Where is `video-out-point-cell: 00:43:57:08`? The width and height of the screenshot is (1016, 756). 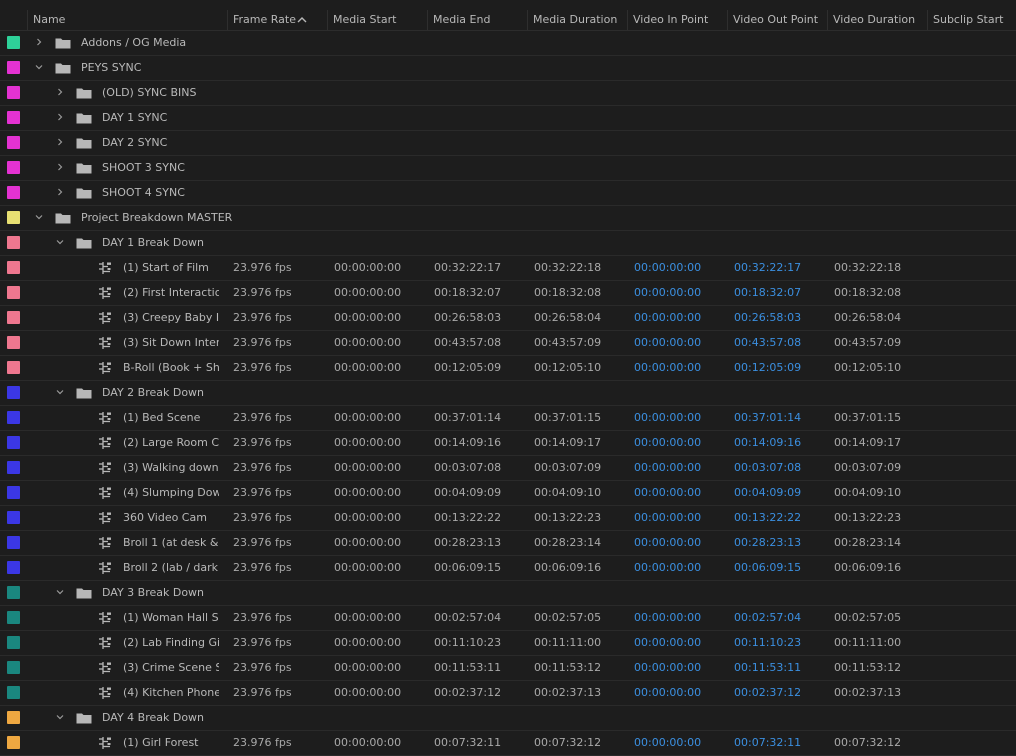 video-out-point-cell: 00:43:57:08 is located at coordinates (767, 343).